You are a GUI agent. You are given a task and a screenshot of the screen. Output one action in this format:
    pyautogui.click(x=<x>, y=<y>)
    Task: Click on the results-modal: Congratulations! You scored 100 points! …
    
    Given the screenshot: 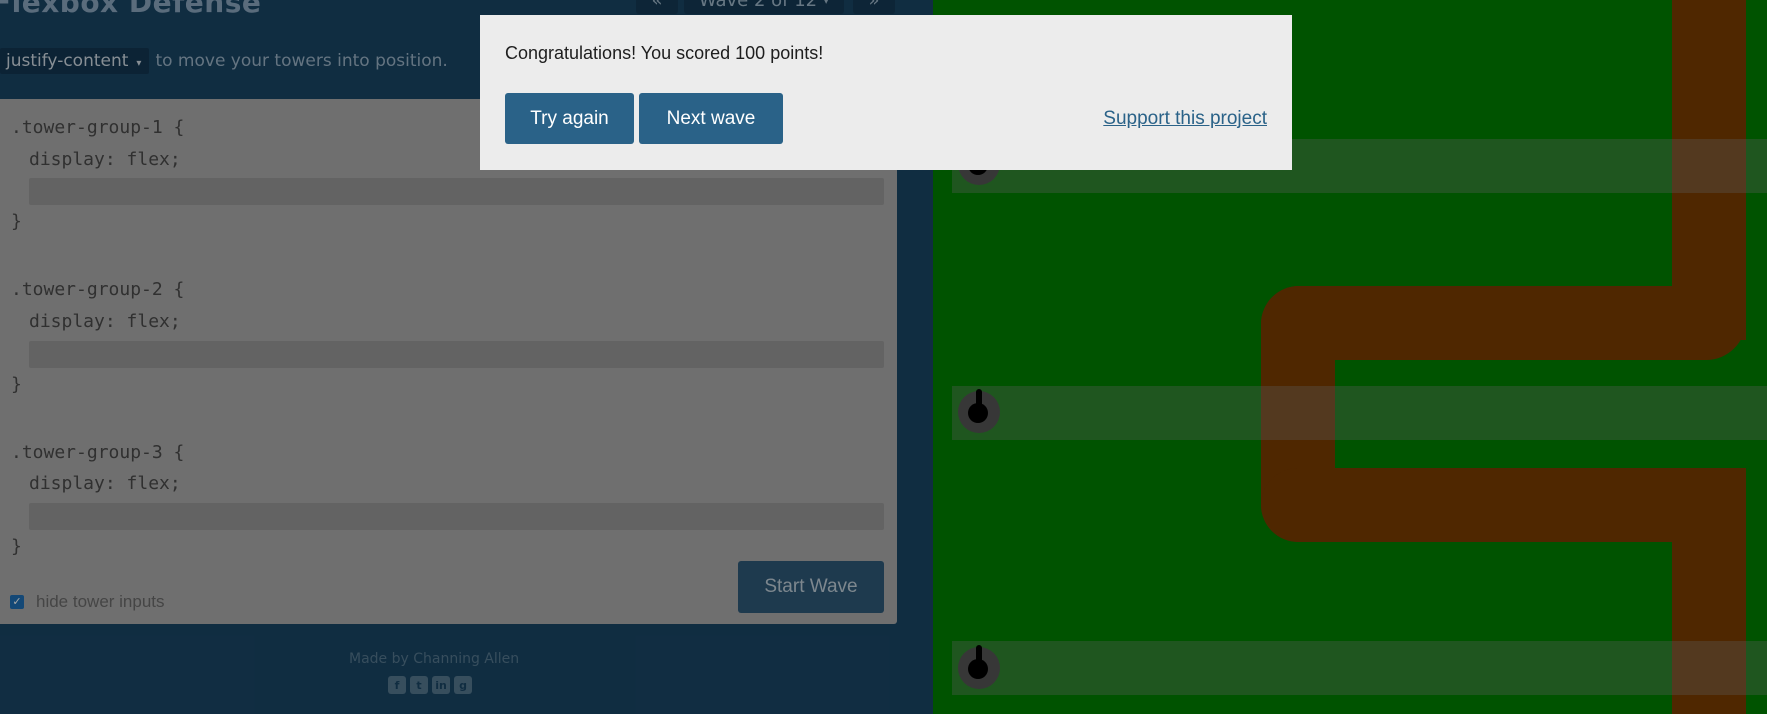 What is the action you would take?
    pyautogui.click(x=886, y=92)
    